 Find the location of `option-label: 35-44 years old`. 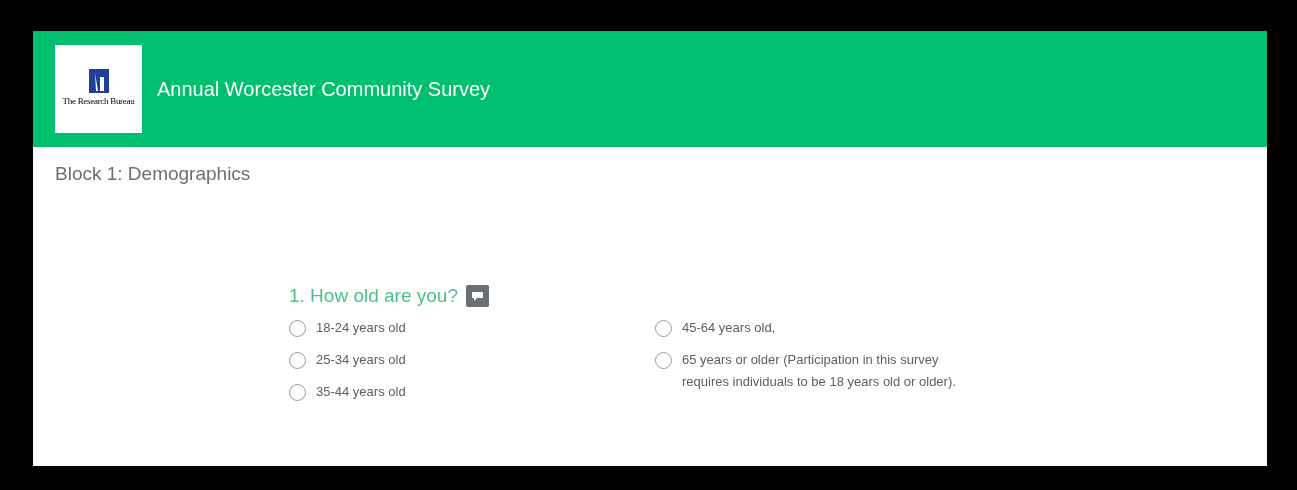

option-label: 35-44 years old is located at coordinates (361, 392).